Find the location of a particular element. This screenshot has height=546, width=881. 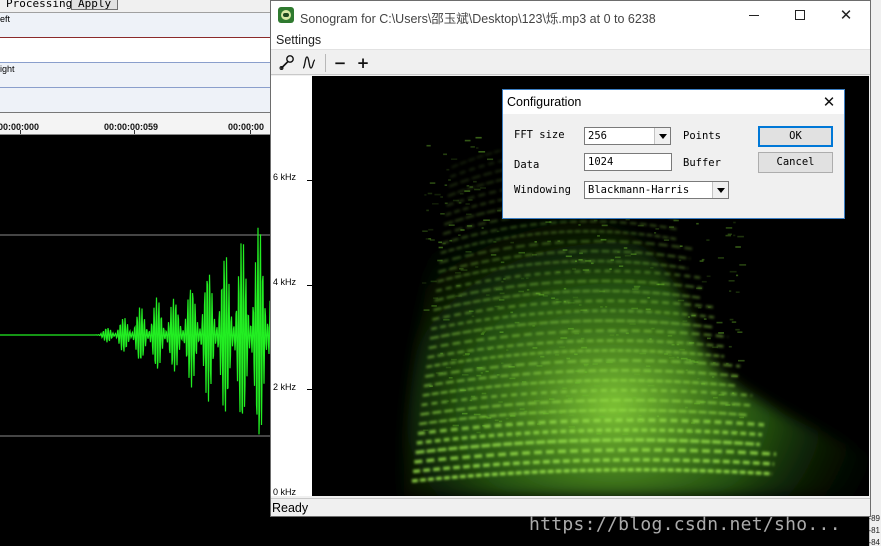

zoom-in-button: + is located at coordinates (363, 63).